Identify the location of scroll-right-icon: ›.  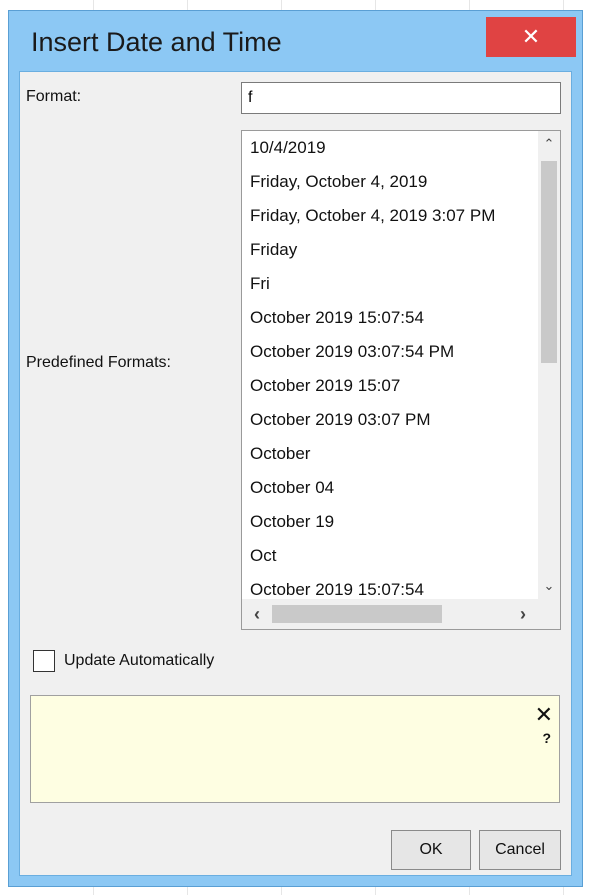
(523, 614).